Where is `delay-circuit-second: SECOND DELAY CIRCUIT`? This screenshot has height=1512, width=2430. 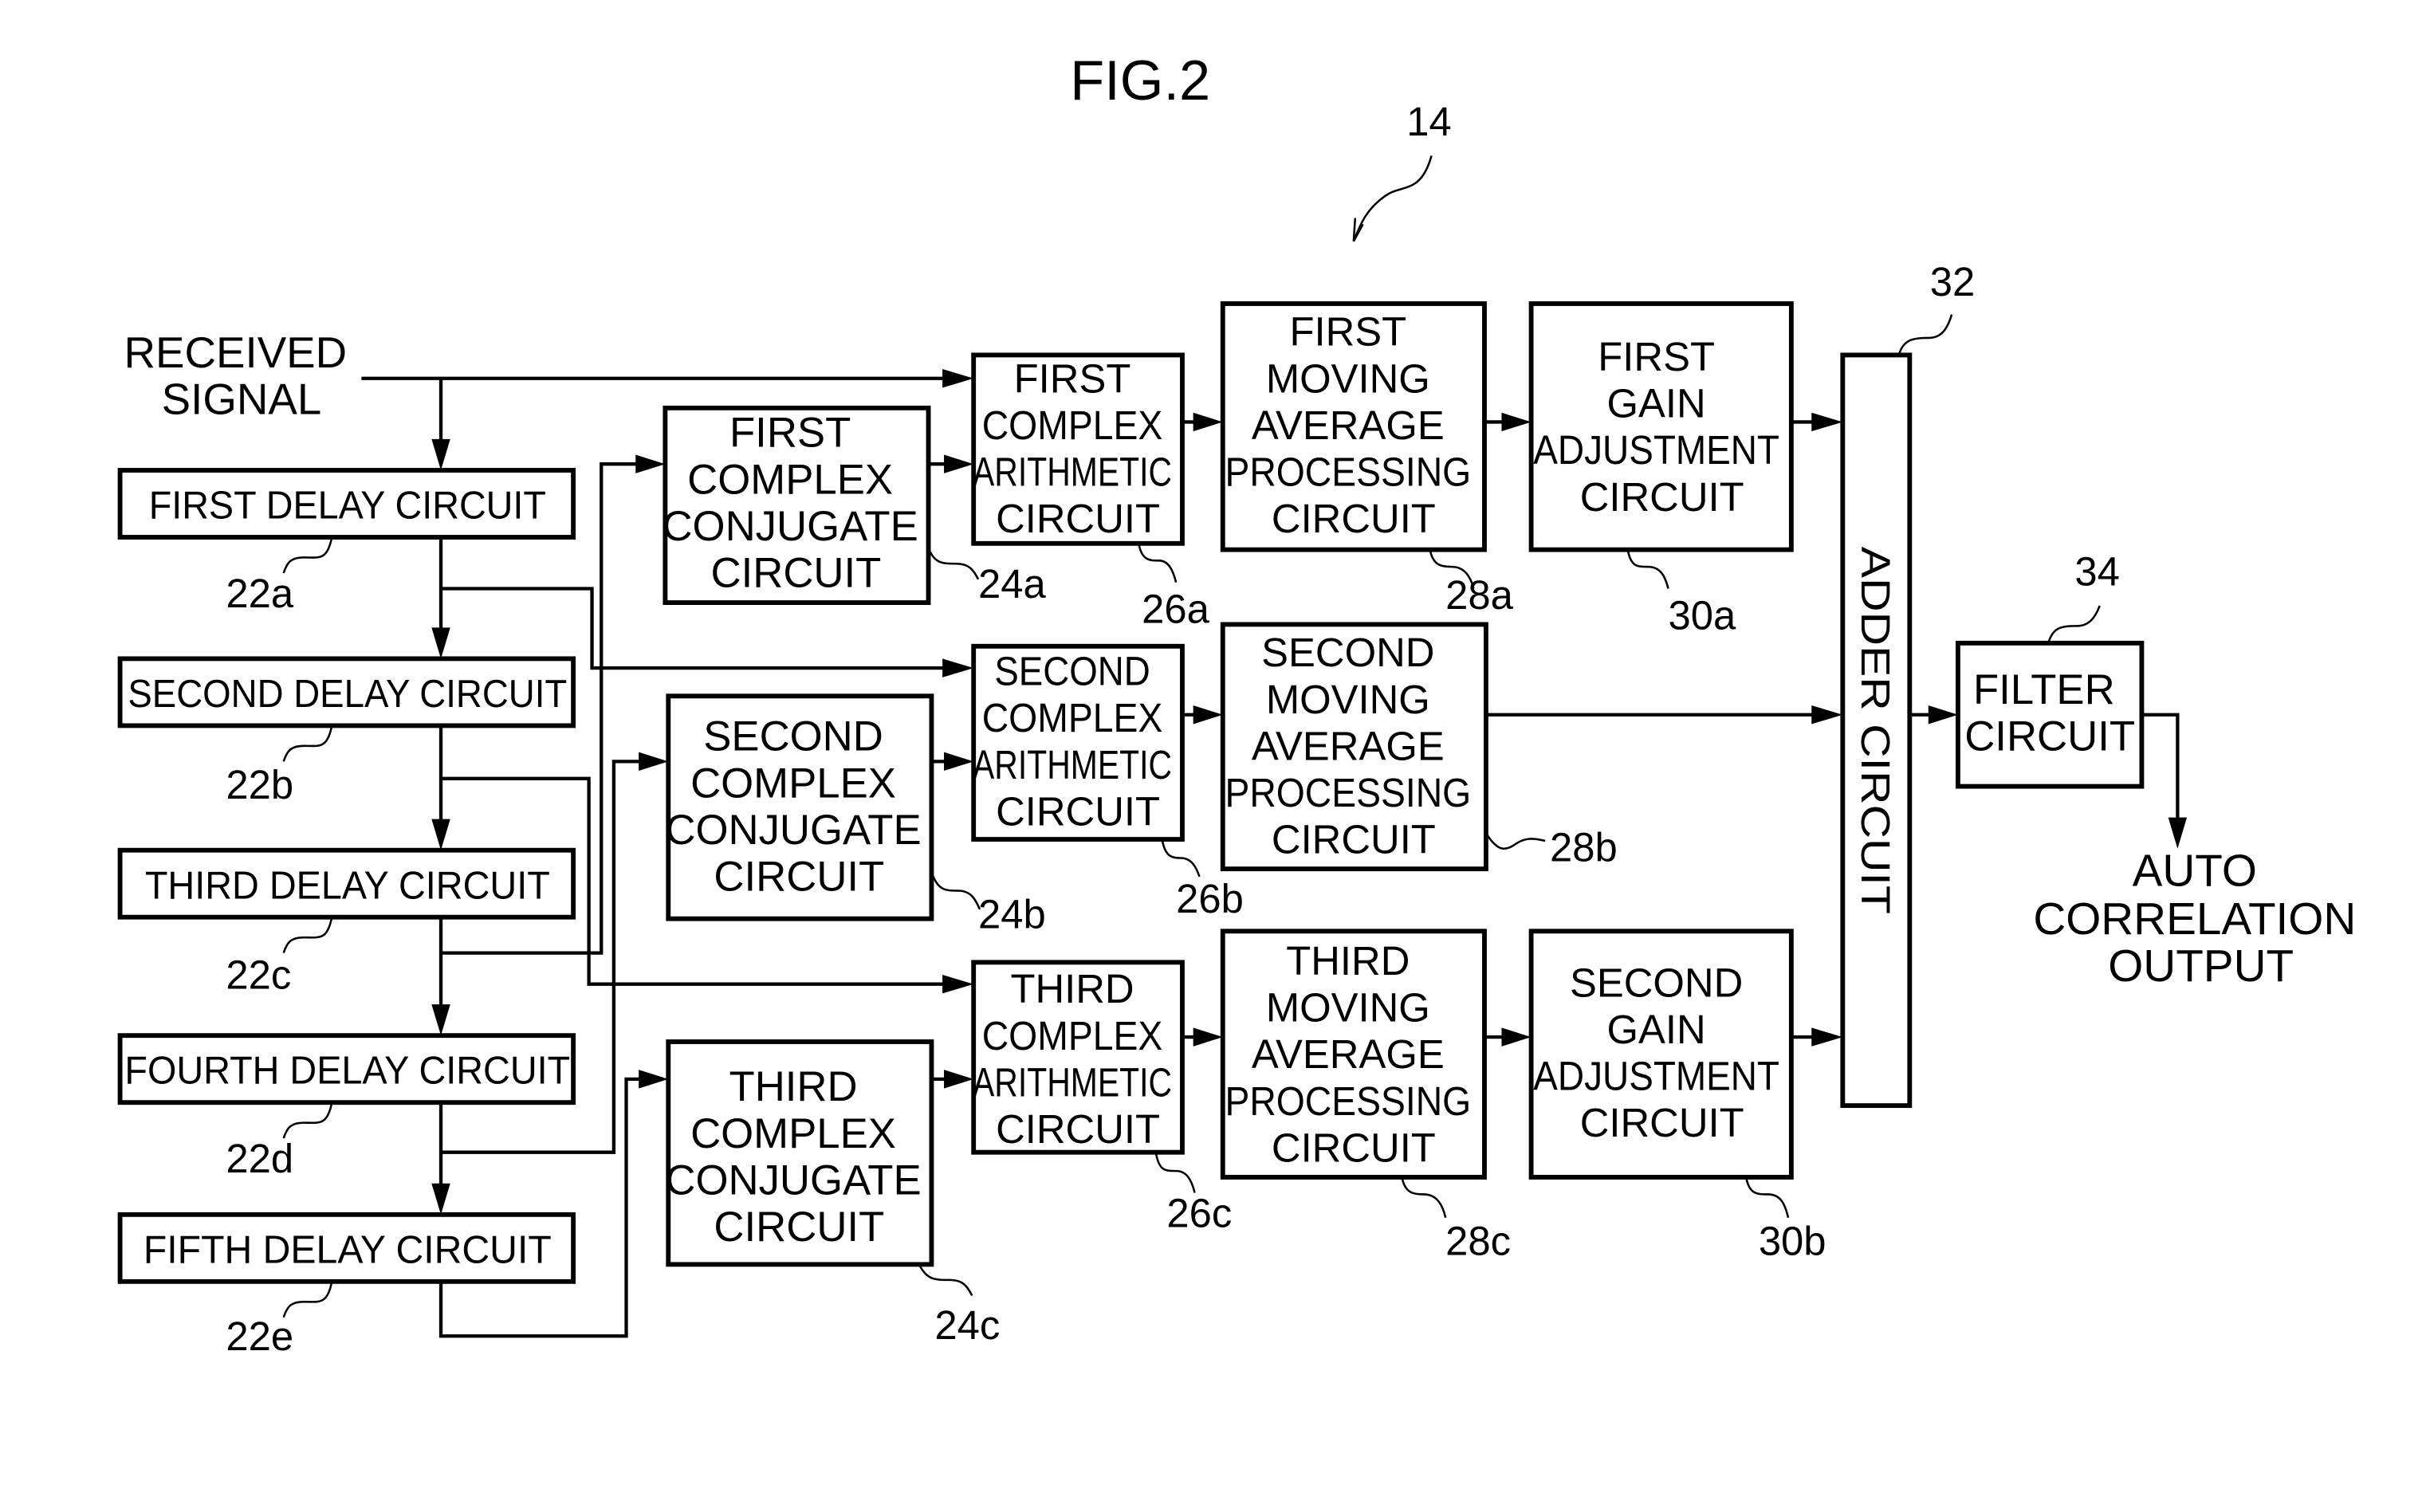 delay-circuit-second: SECOND DELAY CIRCUIT is located at coordinates (347, 692).